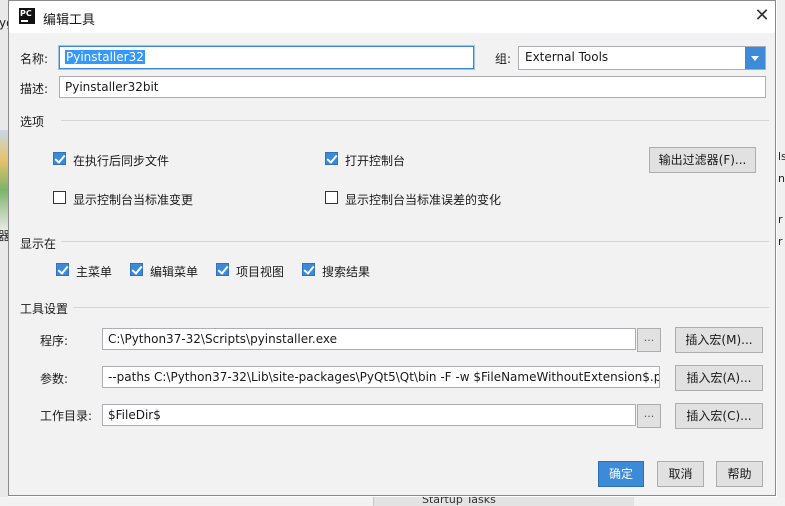 The image size is (785, 506). Describe the element at coordinates (66, 416) in the screenshot. I see `working-dir-label: 工作目录:` at that location.